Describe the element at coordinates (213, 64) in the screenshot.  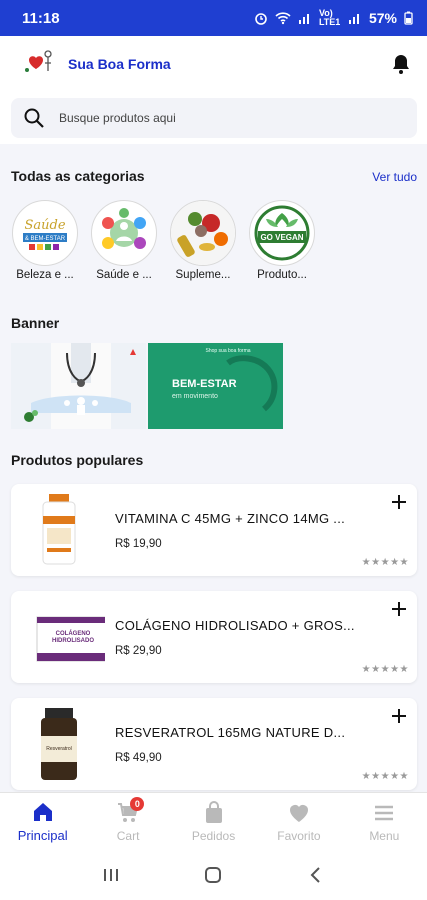
I see `app-bar: Sua Boa Forma` at that location.